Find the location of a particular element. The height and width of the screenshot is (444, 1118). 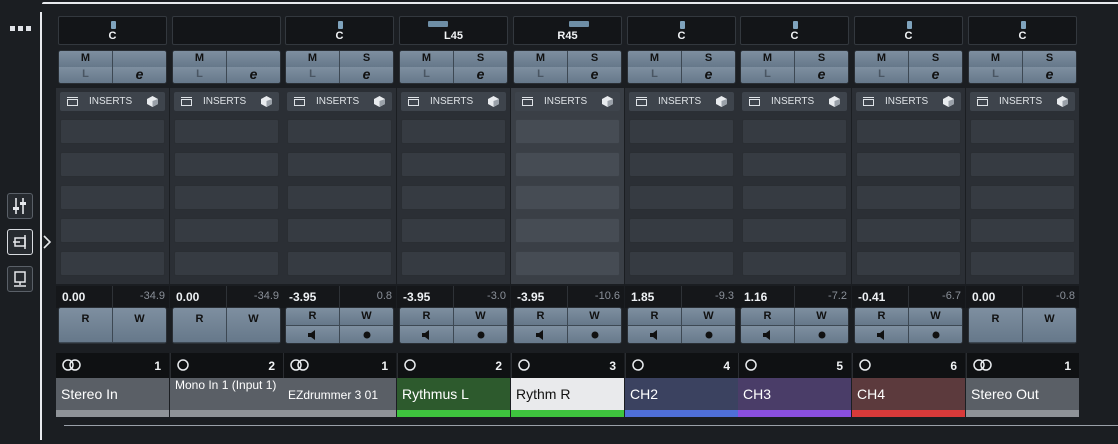

peak-value: -10.6 is located at coordinates (607, 296).